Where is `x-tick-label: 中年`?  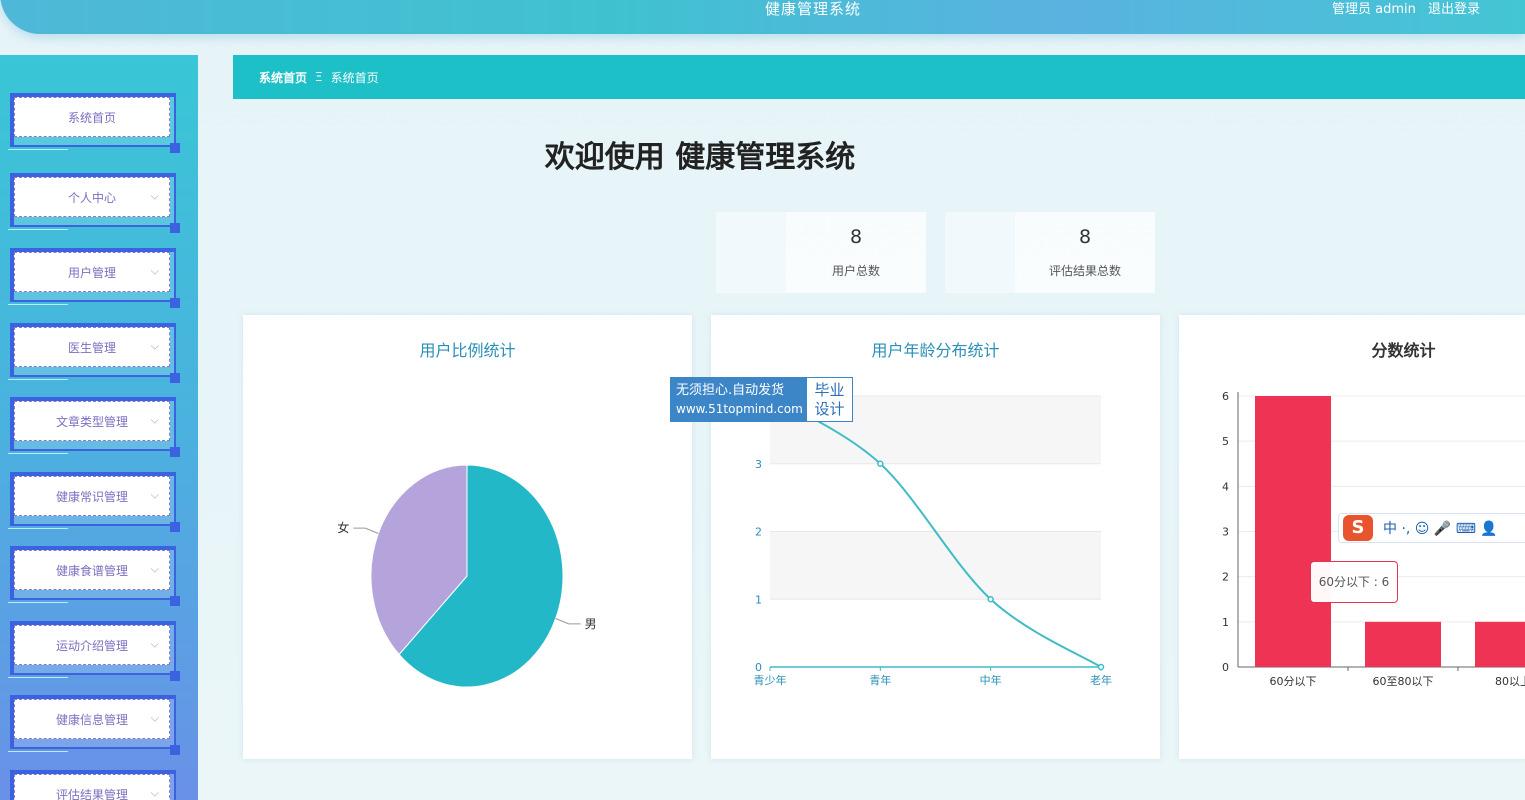
x-tick-label: 中年 is located at coordinates (991, 680).